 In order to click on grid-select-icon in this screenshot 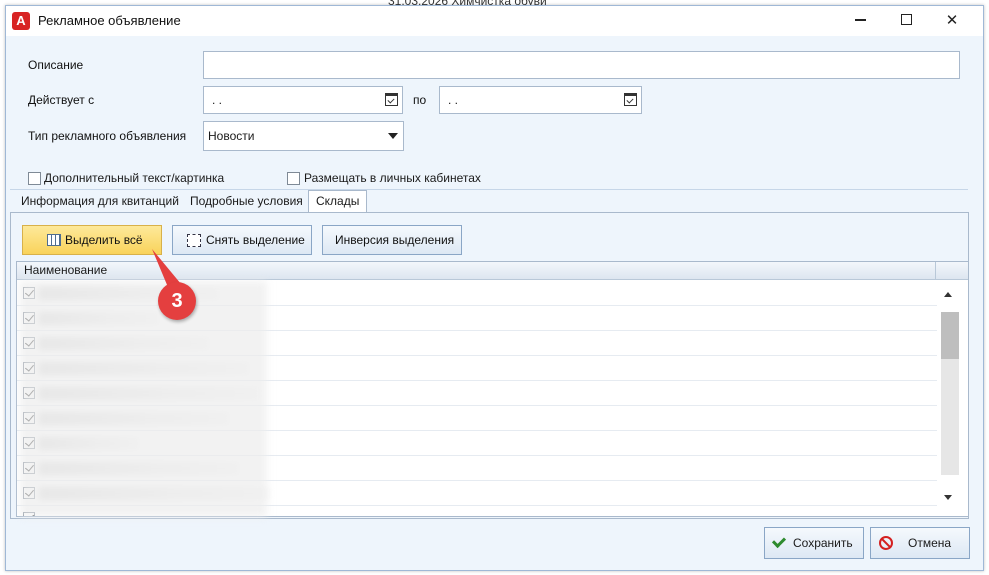, I will do `click(54, 240)`.